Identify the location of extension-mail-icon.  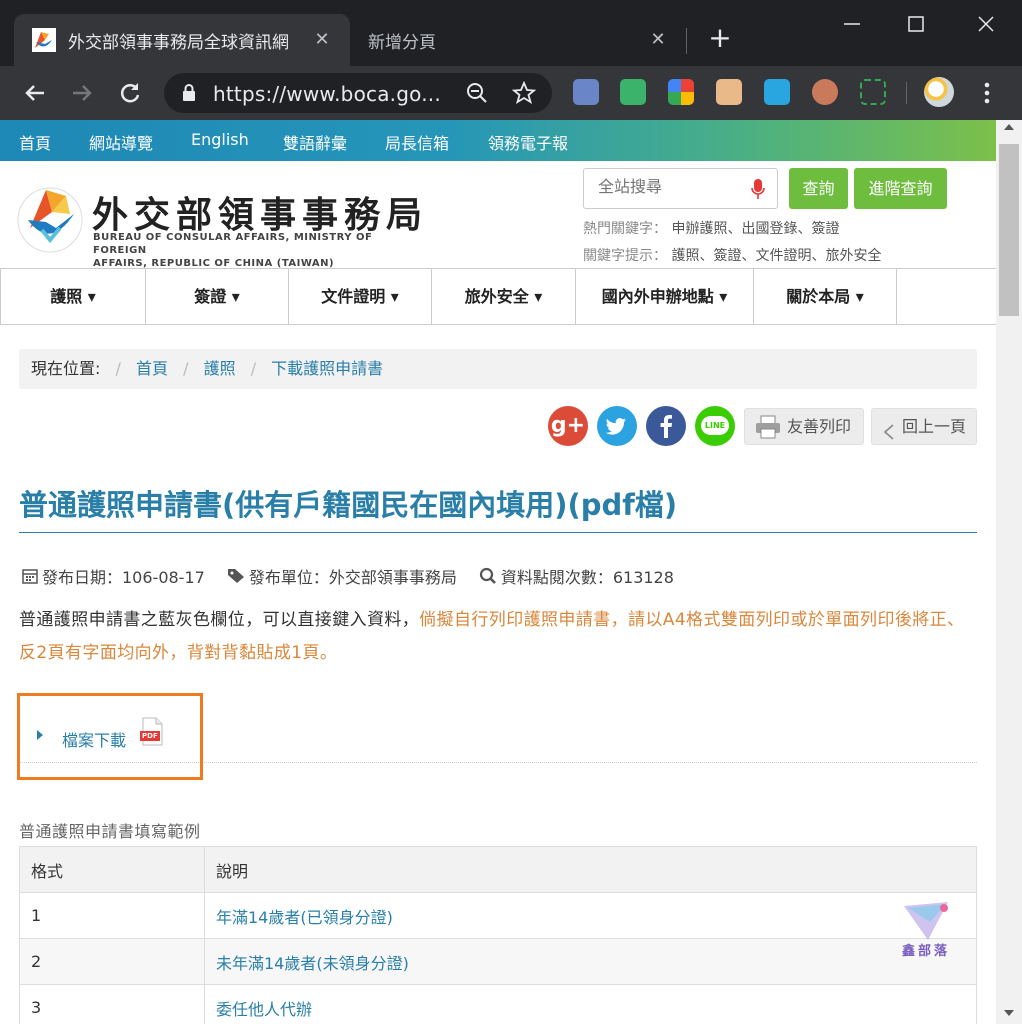
(633, 92).